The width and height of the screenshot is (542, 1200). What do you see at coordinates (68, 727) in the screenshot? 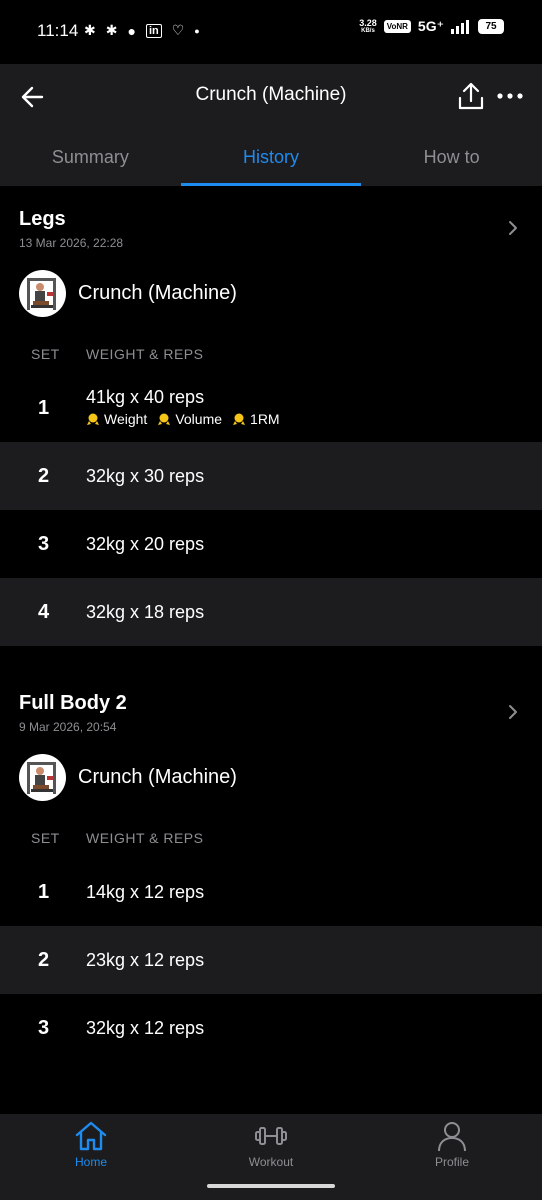
I see `workout-date: 9 Mar 2026, 20:54` at bounding box center [68, 727].